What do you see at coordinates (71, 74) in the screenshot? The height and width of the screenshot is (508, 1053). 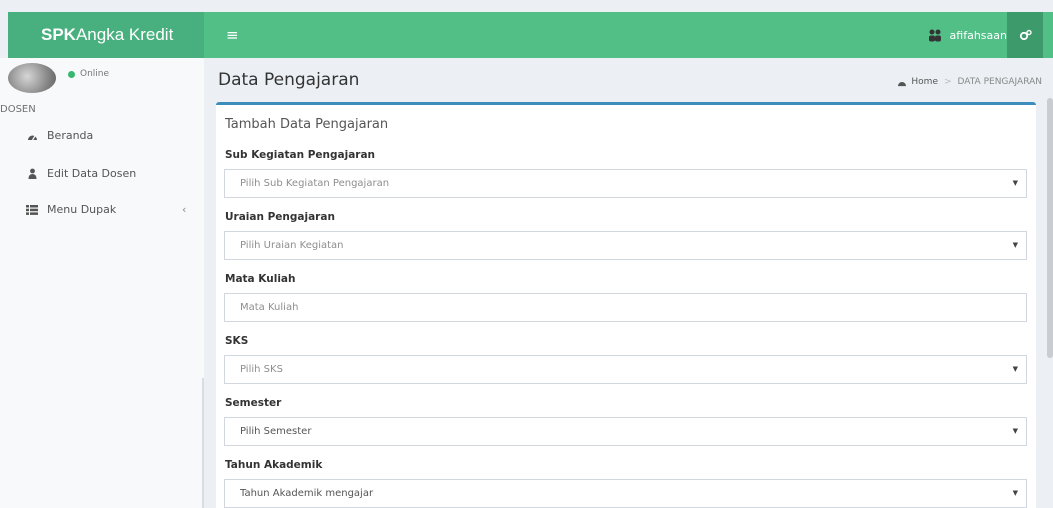 I see `online-dot-icon` at bounding box center [71, 74].